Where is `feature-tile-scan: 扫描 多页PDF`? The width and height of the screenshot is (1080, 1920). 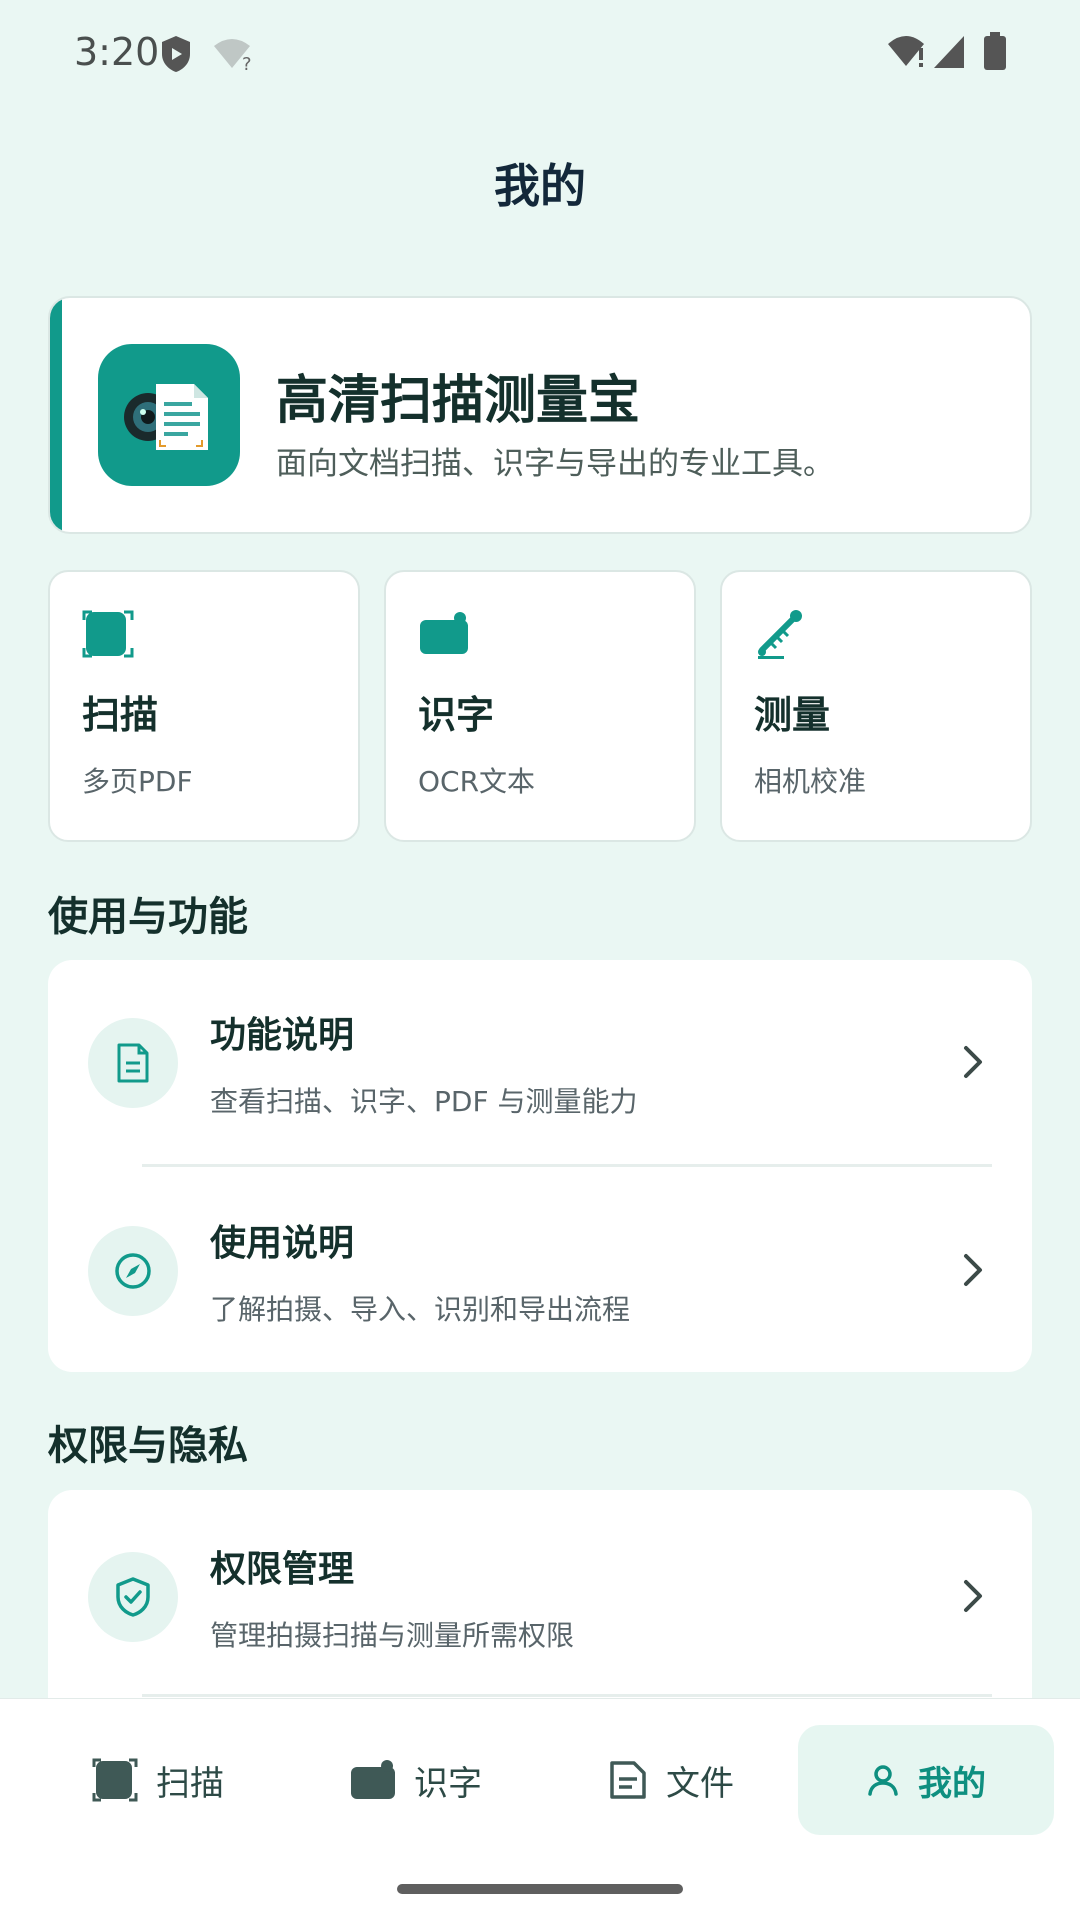 feature-tile-scan: 扫描 多页PDF is located at coordinates (204, 706).